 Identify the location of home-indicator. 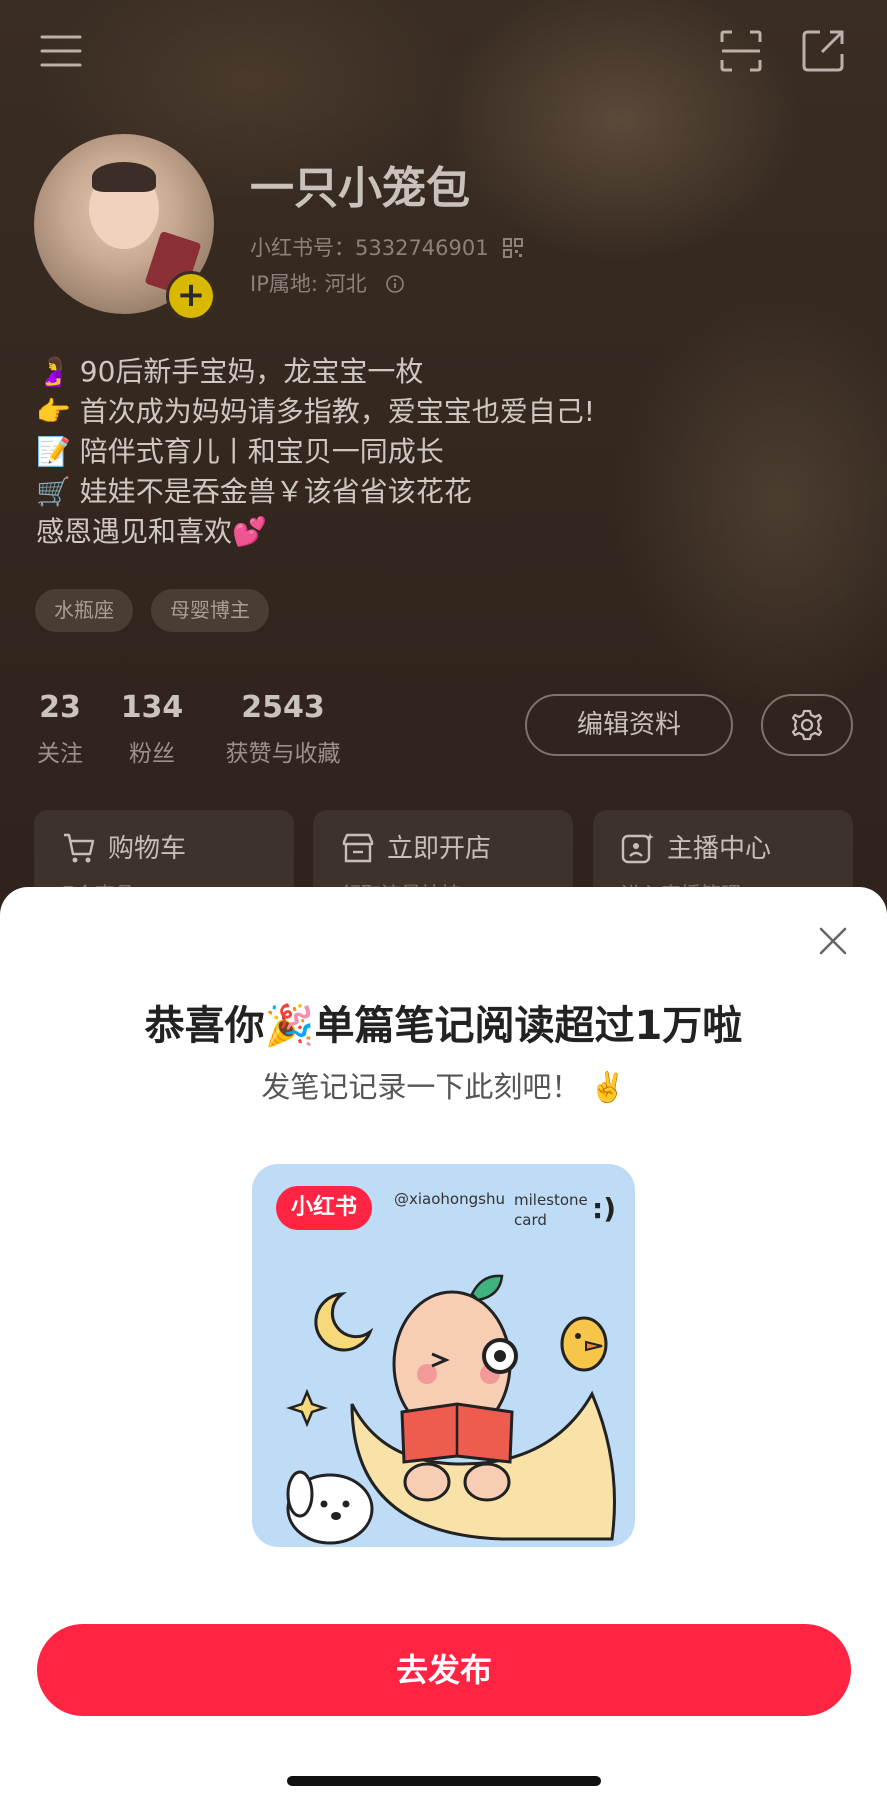
(444, 1781).